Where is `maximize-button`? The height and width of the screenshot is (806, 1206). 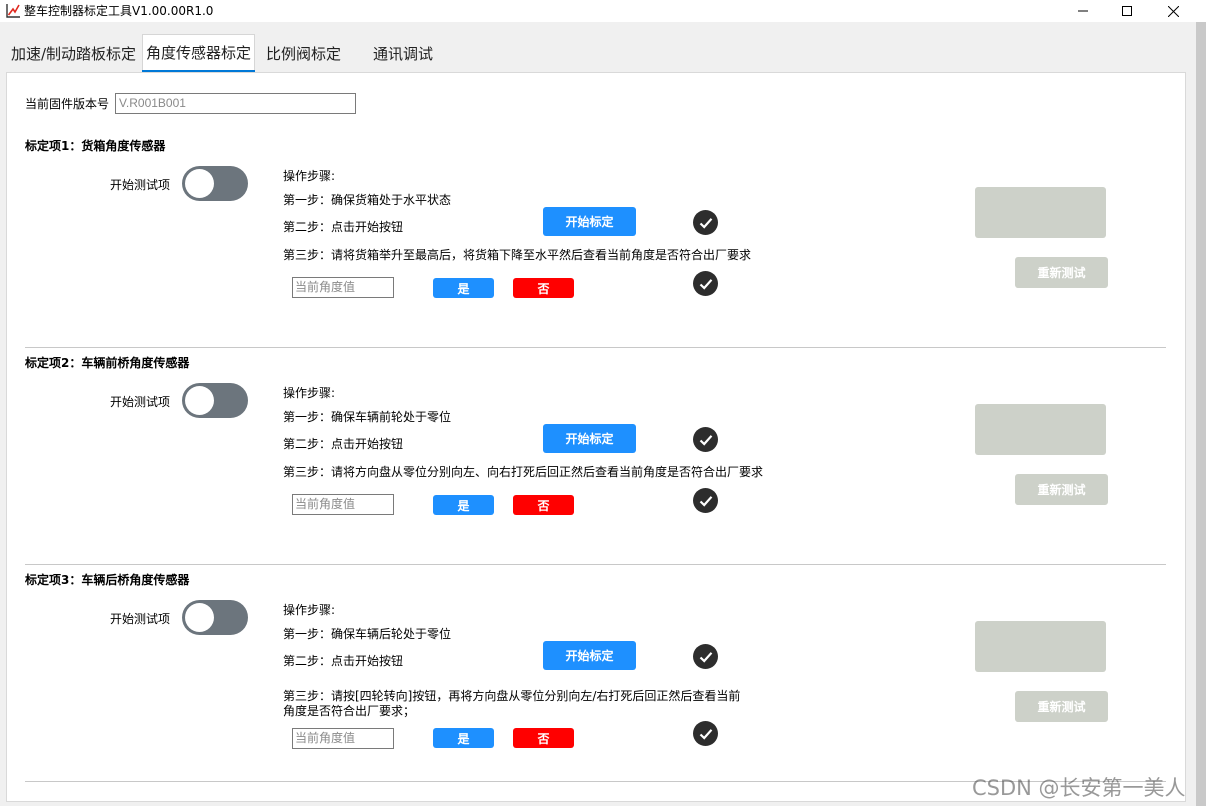
maximize-button is located at coordinates (1127, 11).